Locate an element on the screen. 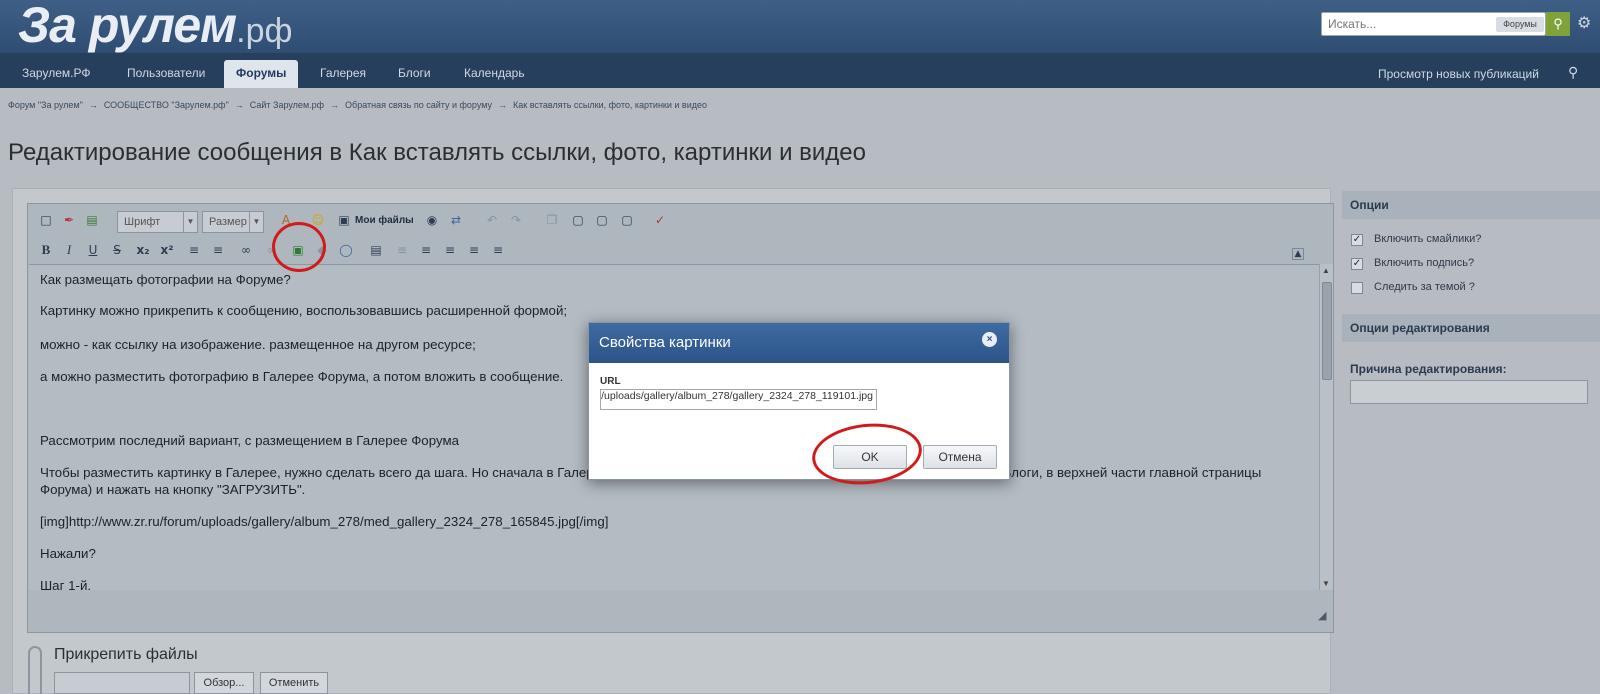 This screenshot has height=694, width=1600. undo-icon: ↶ is located at coordinates (492, 220).